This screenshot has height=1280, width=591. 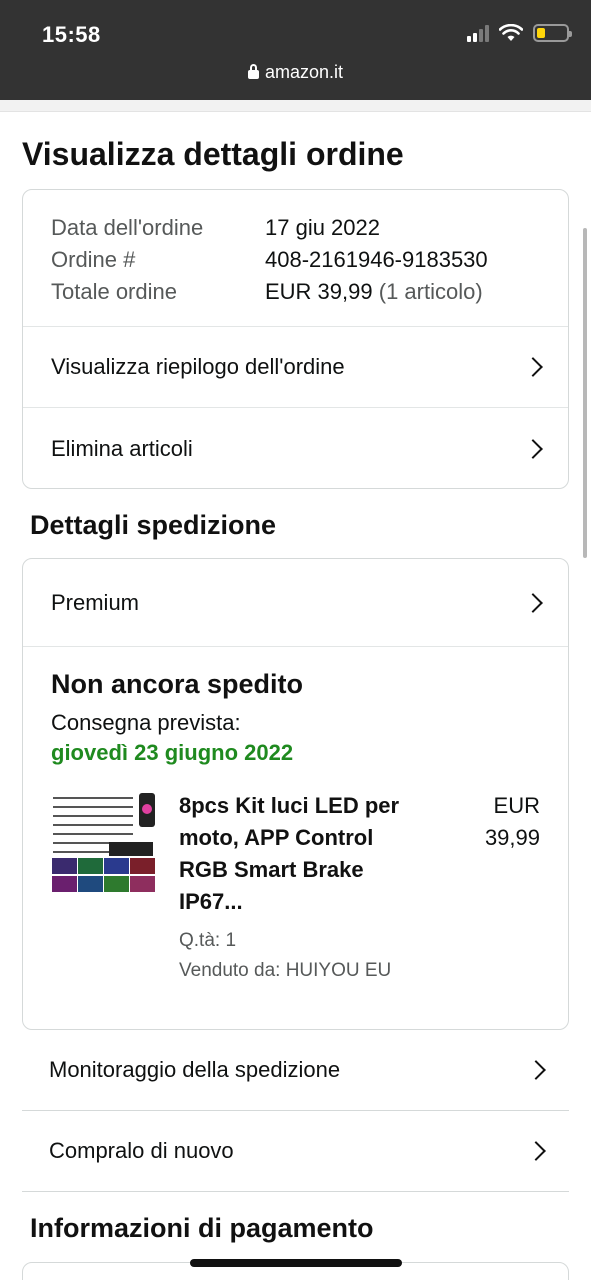 I want to click on wifi-icon, so click(x=511, y=32).